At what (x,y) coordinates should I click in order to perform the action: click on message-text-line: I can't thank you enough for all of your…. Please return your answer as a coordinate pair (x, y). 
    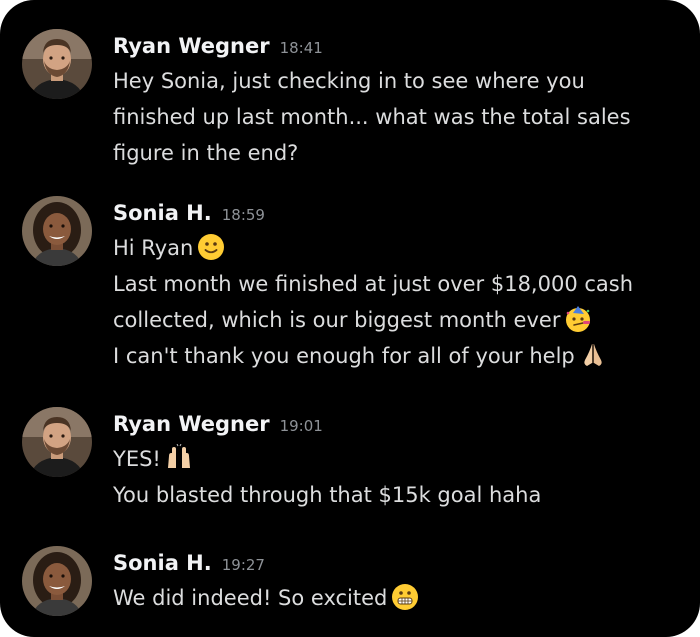
    Looking at the image, I should click on (344, 356).